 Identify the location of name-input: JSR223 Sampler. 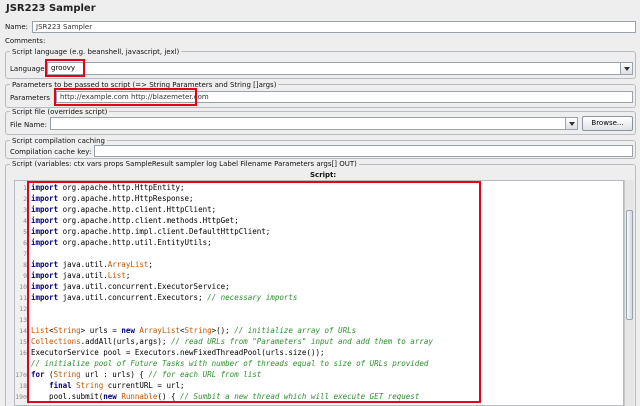
(334, 27).